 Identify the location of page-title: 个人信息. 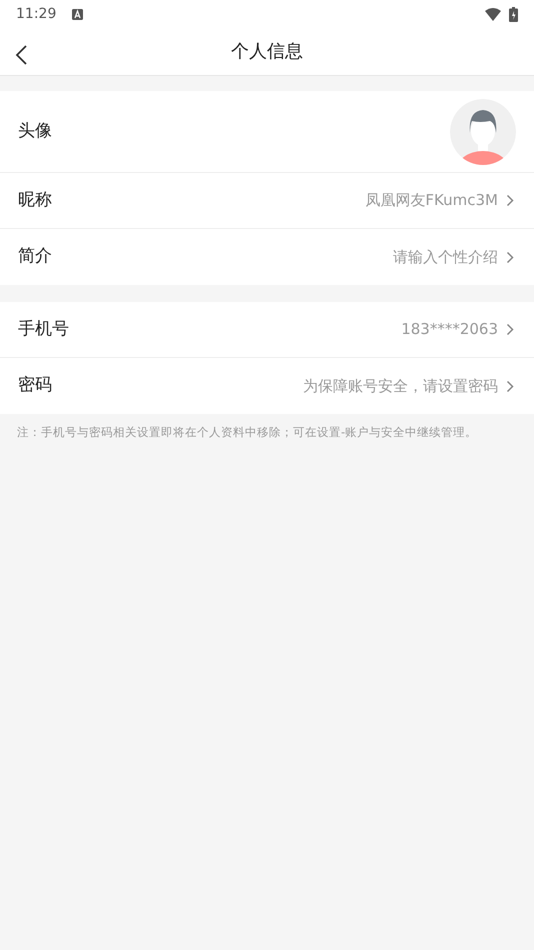
(267, 52).